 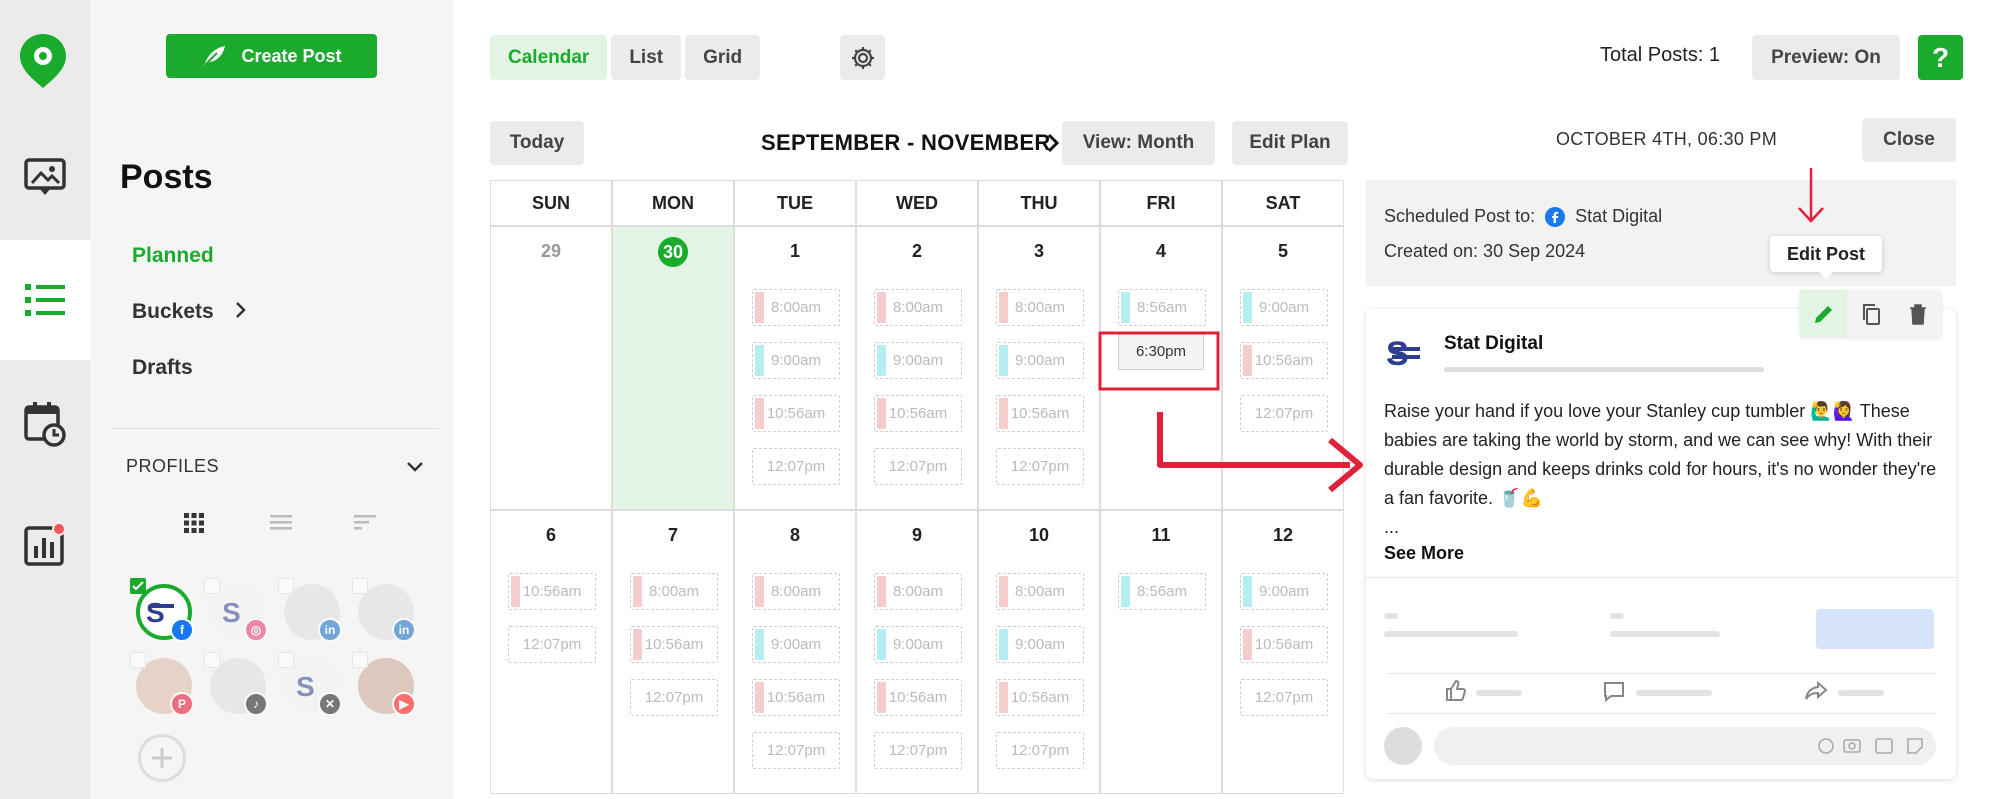 I want to click on day-cell: 30, so click(x=673, y=368).